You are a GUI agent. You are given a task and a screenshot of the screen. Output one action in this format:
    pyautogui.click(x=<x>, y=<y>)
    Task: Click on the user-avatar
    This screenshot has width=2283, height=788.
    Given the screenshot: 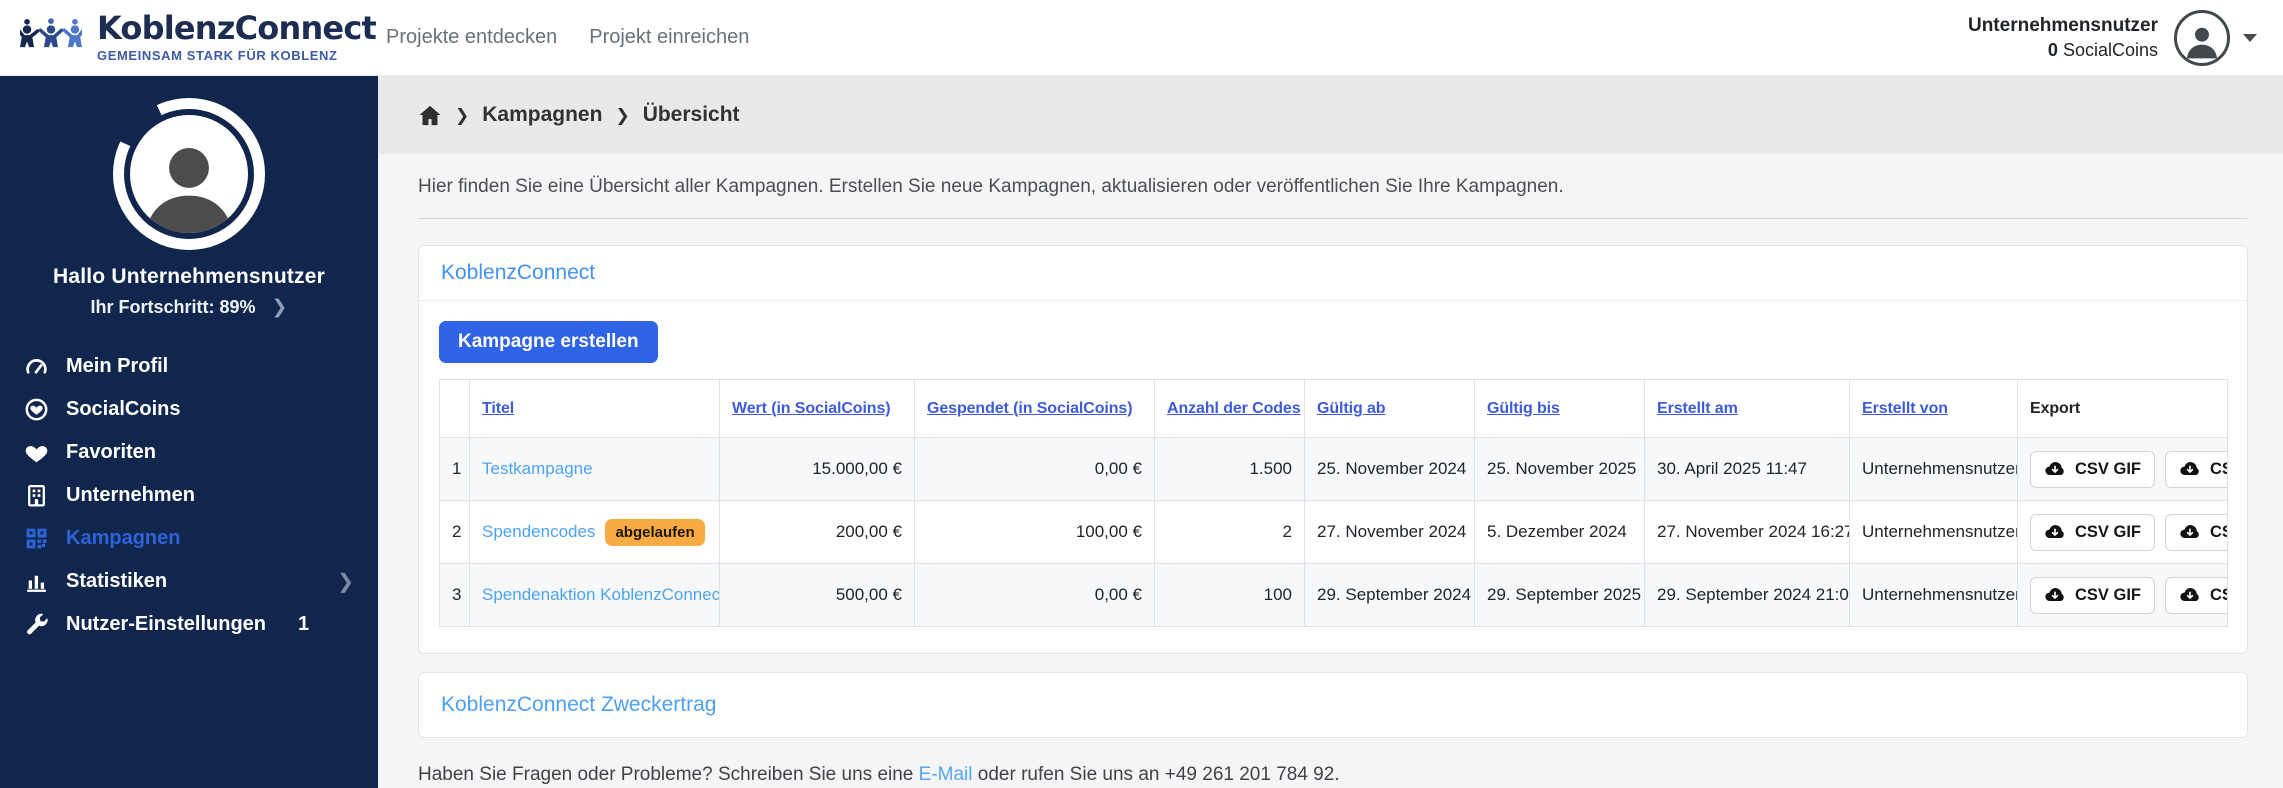 What is the action you would take?
    pyautogui.click(x=2202, y=37)
    